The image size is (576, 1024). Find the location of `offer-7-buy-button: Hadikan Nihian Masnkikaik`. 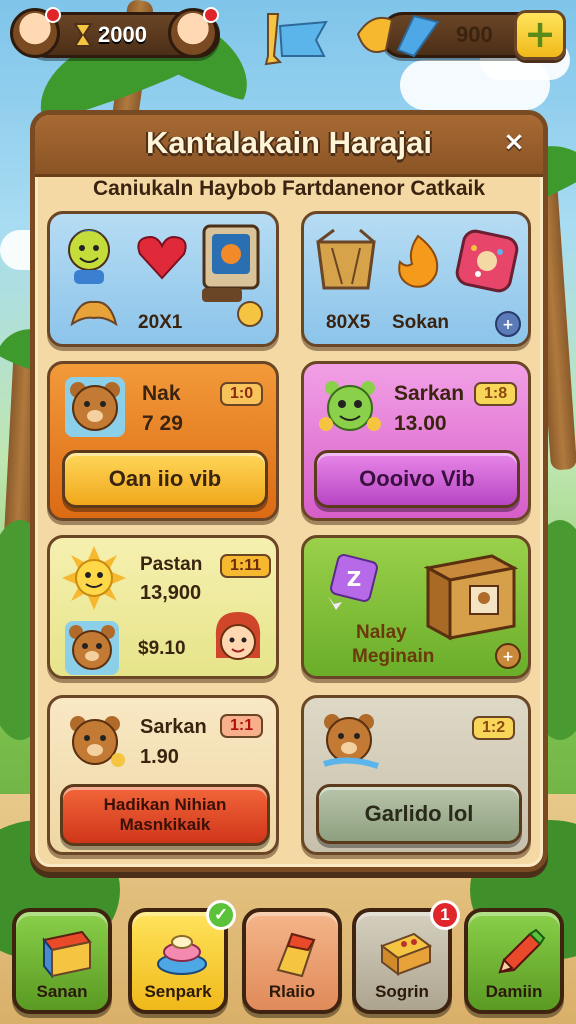

offer-7-buy-button: Hadikan Nihian Masnkikaik is located at coordinates (165, 815).